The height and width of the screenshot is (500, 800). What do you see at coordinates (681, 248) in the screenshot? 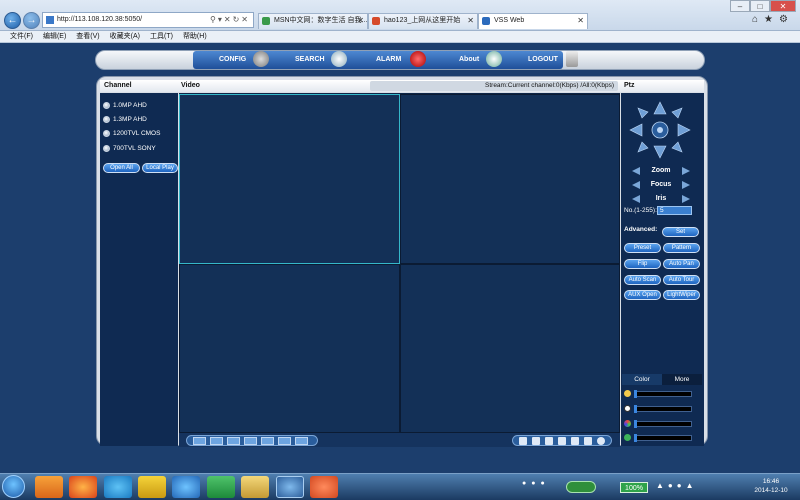
I see `pattern-button: Pattern` at bounding box center [681, 248].